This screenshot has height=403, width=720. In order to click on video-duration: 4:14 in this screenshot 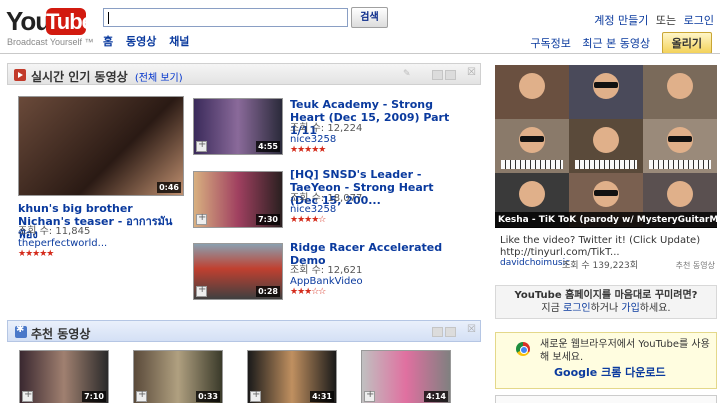, I will do `click(436, 396)`.